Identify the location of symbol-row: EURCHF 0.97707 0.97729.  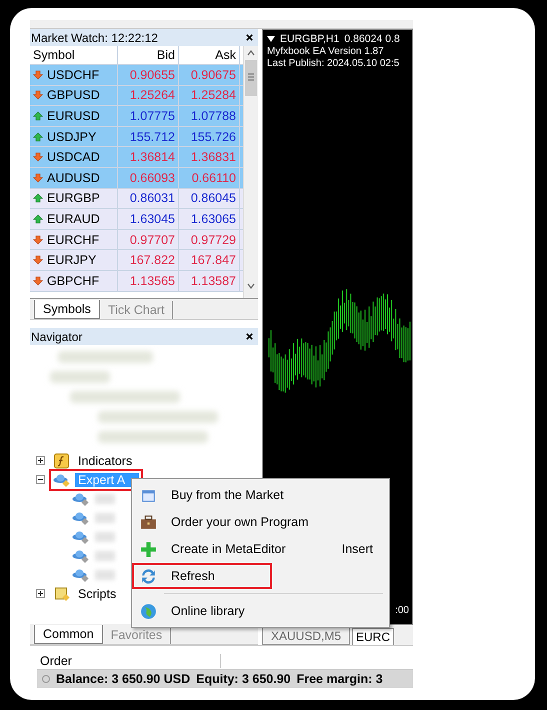
(136, 240).